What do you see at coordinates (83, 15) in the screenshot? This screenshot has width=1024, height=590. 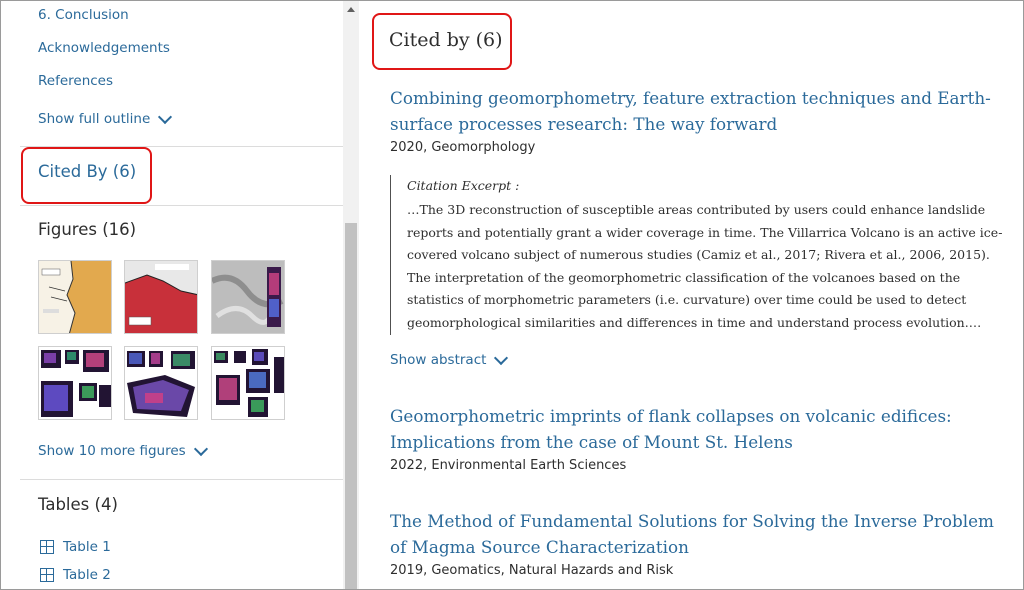 I see `outline-link-conclusion: 6. Conclusion` at bounding box center [83, 15].